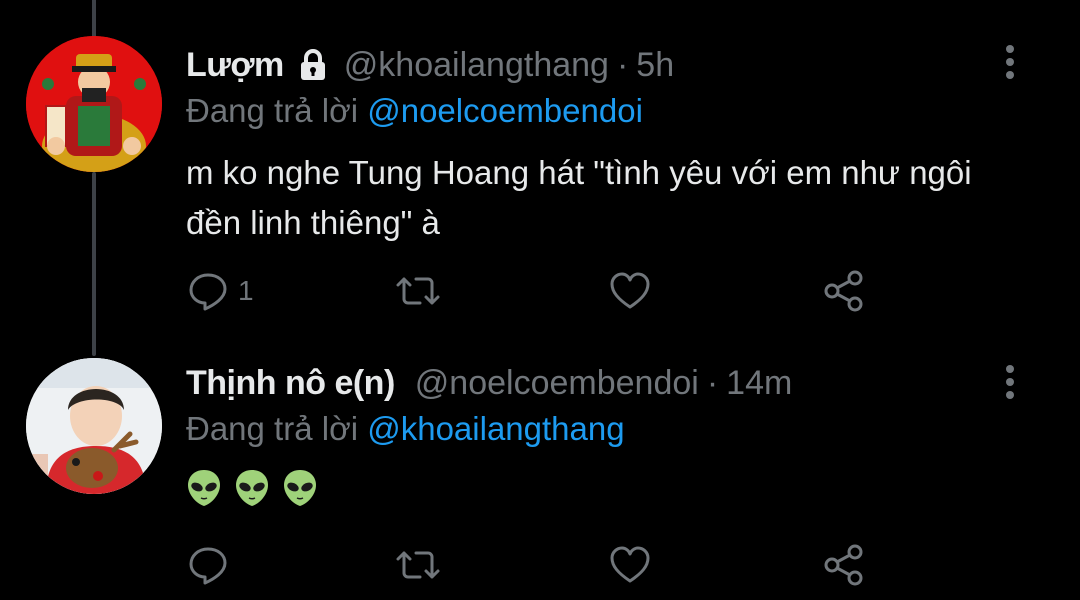 Image resolution: width=1080 pixels, height=600 pixels. What do you see at coordinates (655, 65) in the screenshot?
I see `timestamp: 5h` at bounding box center [655, 65].